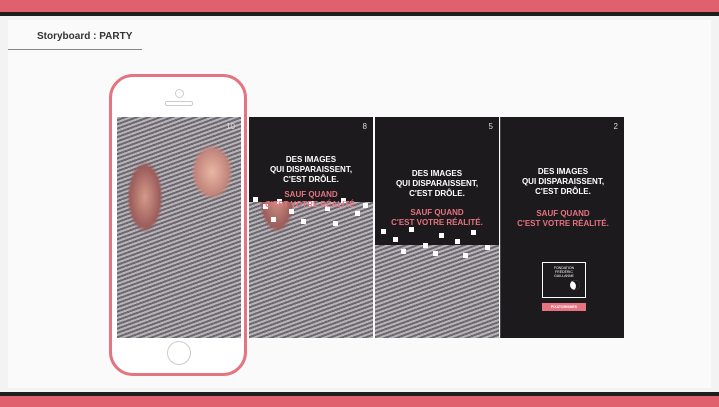  Describe the element at coordinates (564, 280) in the screenshot. I see `foundation-logo: FONDATION FRÉDÉRIC GAILLANNE` at that location.